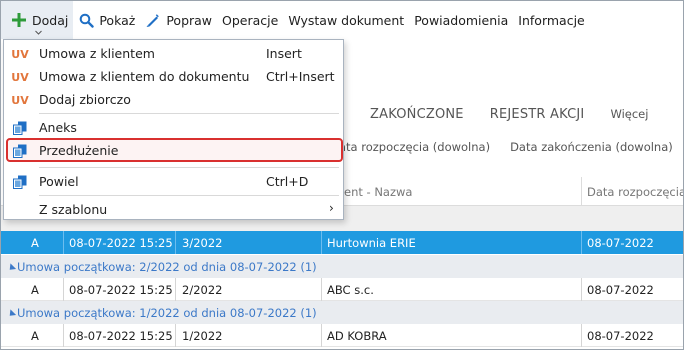 The width and height of the screenshot is (684, 350). Describe the element at coordinates (202, 243) in the screenshot. I see `number-cell: 3/2022` at that location.